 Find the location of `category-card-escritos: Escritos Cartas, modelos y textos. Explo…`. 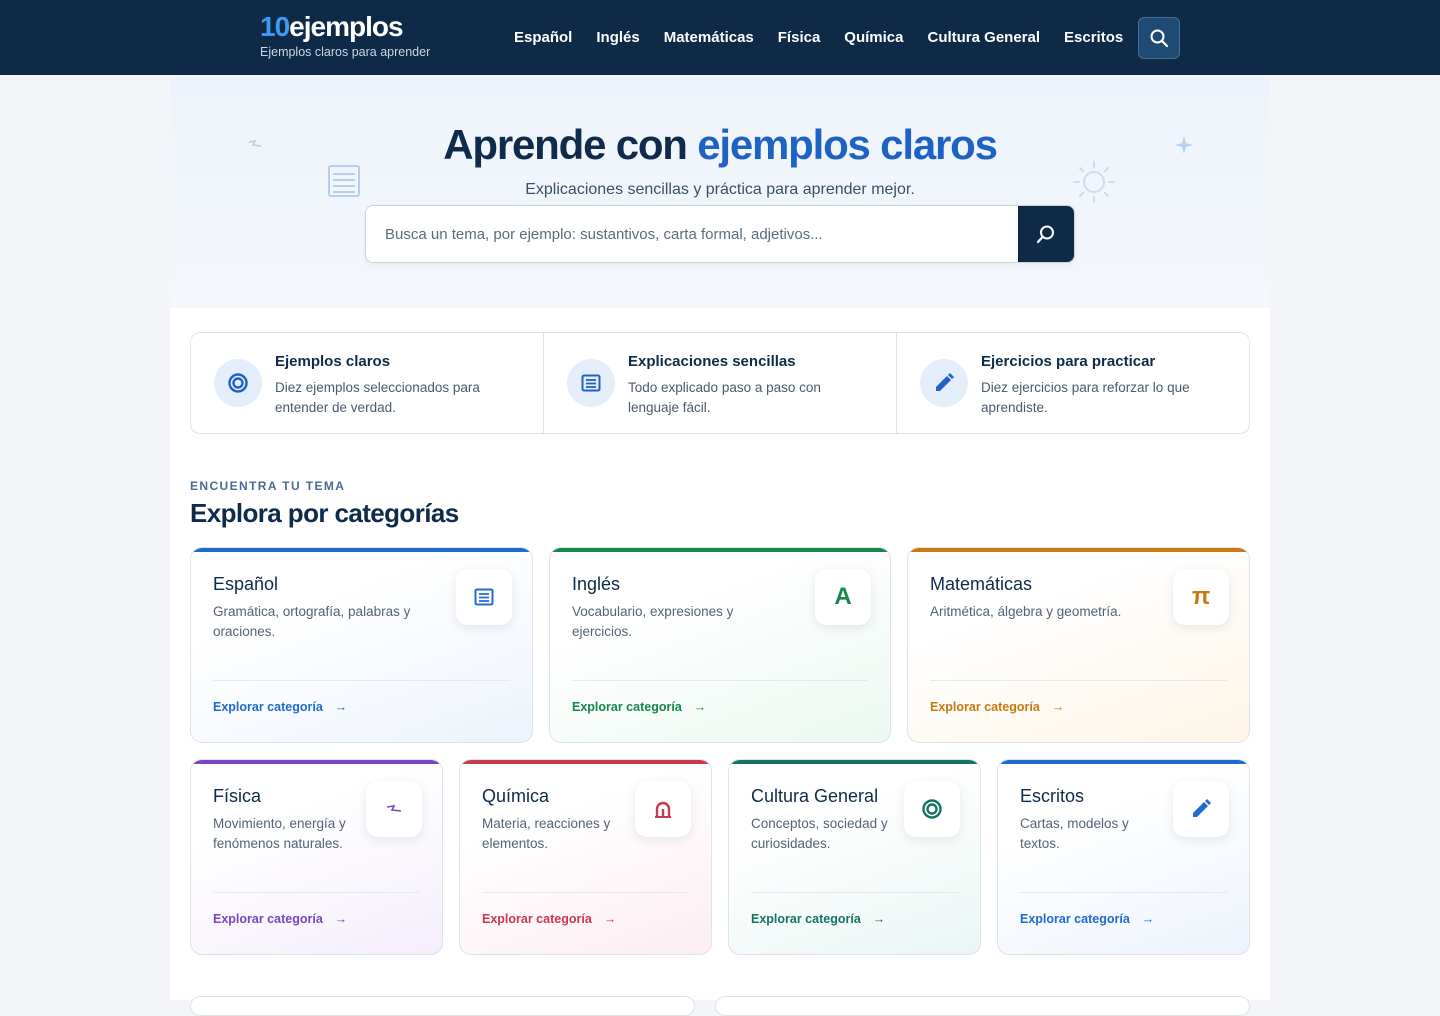

category-card-escritos: Escritos Cartas, modelos y textos. Explo… is located at coordinates (1123, 857).